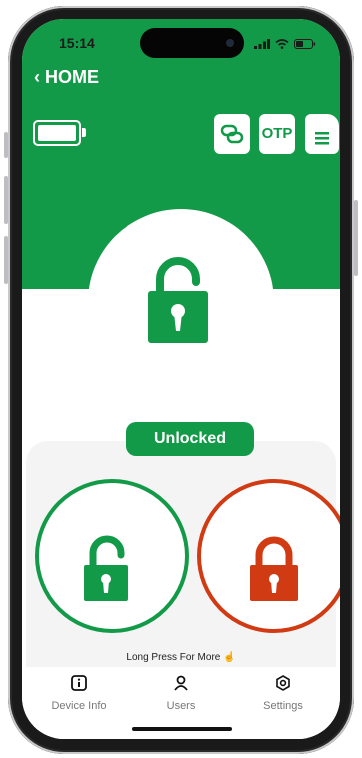 The image size is (362, 758). Describe the element at coordinates (77, 43) in the screenshot. I see `status-time: 15:14` at that location.